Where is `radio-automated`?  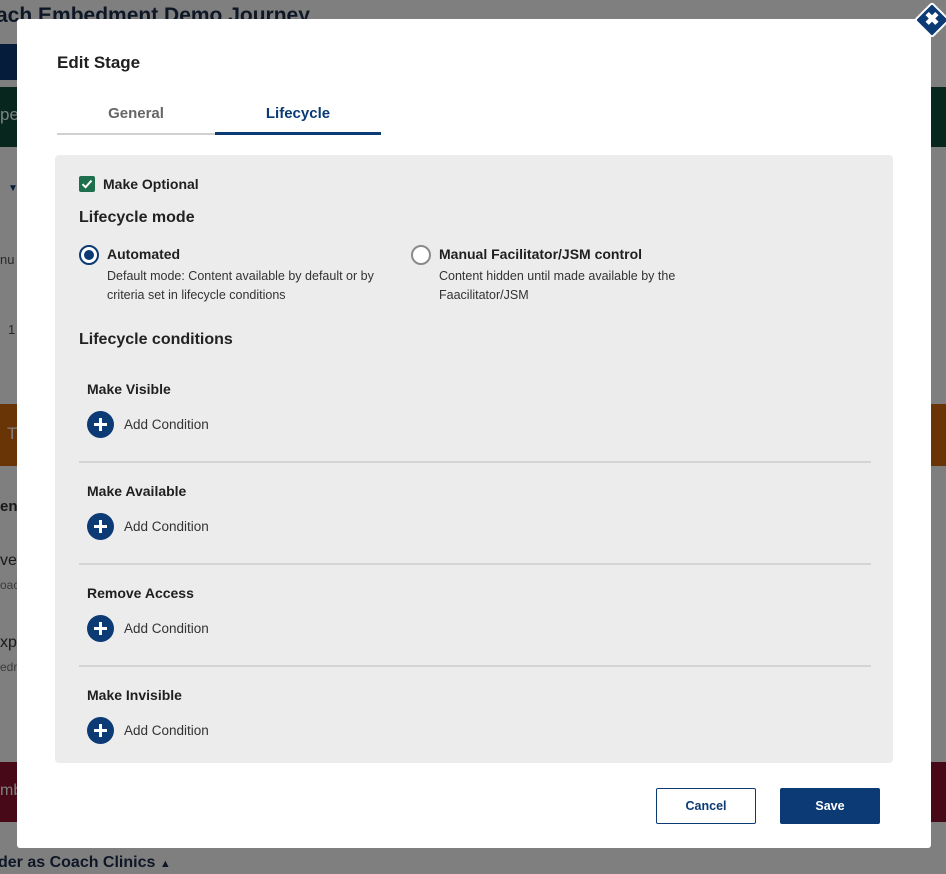 radio-automated is located at coordinates (89, 255).